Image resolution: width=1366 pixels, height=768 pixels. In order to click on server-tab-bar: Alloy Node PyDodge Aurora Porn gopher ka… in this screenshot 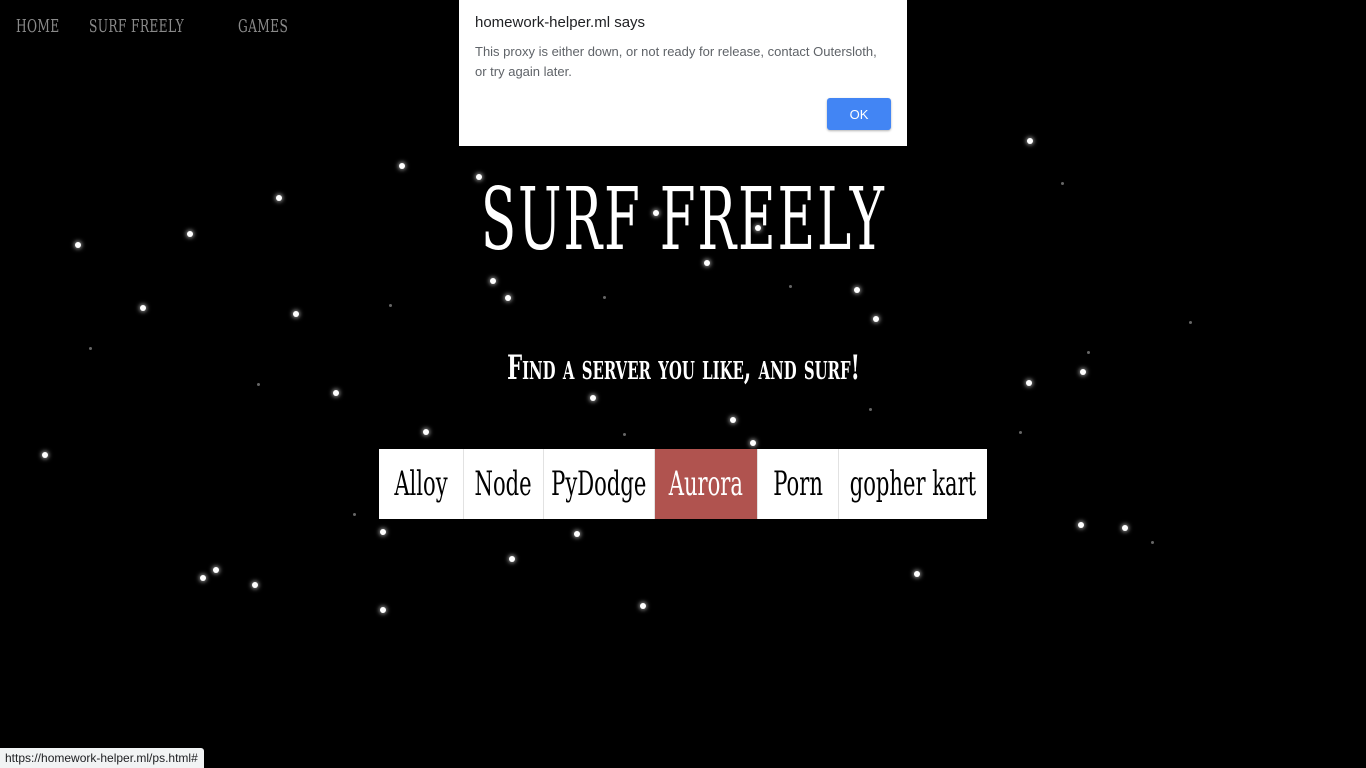, I will do `click(683, 484)`.